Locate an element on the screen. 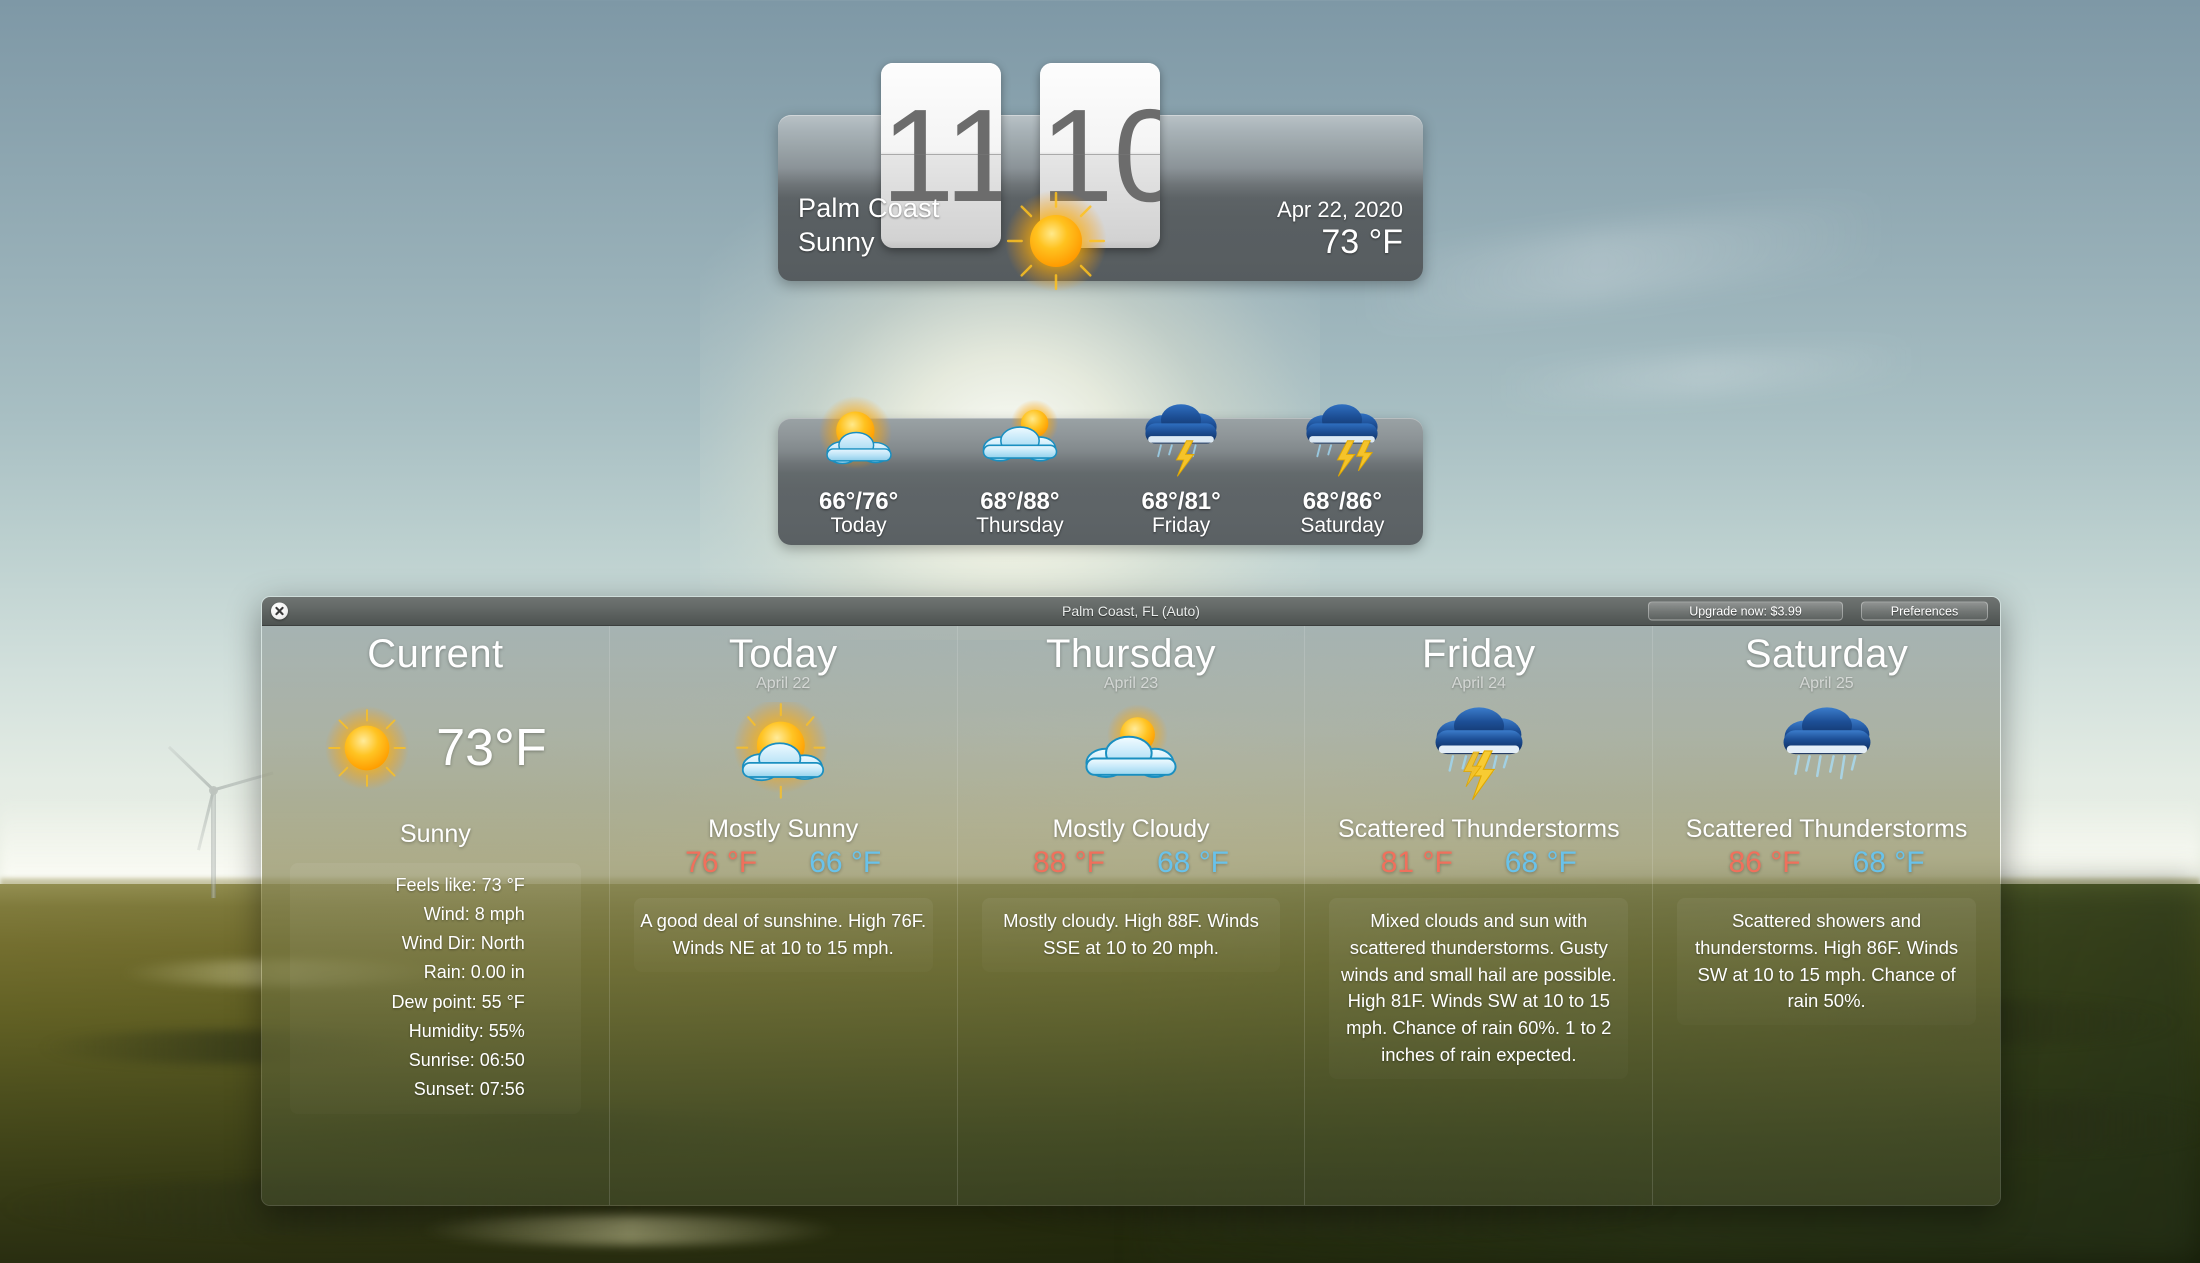  day-title: Saturday is located at coordinates (1826, 654).